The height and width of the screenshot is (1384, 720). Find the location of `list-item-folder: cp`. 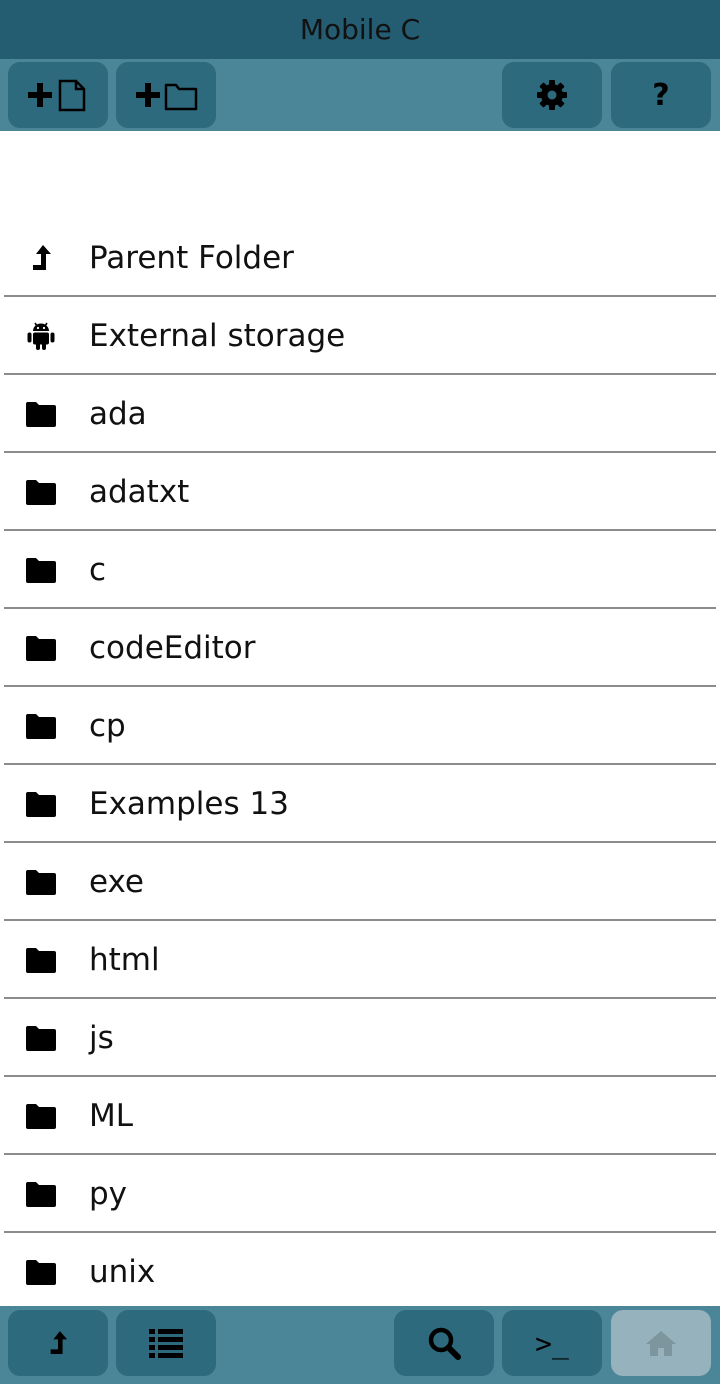

list-item-folder: cp is located at coordinates (360, 726).